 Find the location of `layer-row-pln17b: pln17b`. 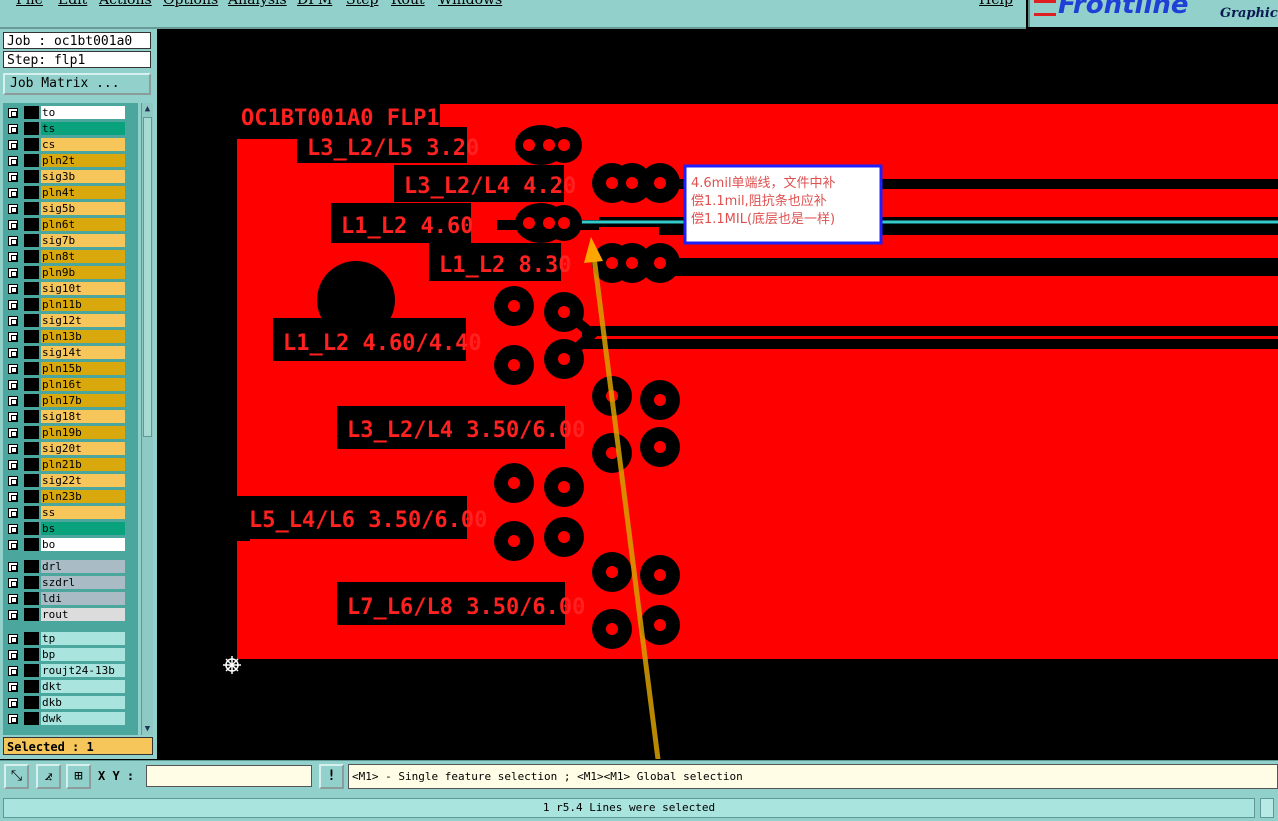

layer-row-pln17b: pln17b is located at coordinates (64, 400).